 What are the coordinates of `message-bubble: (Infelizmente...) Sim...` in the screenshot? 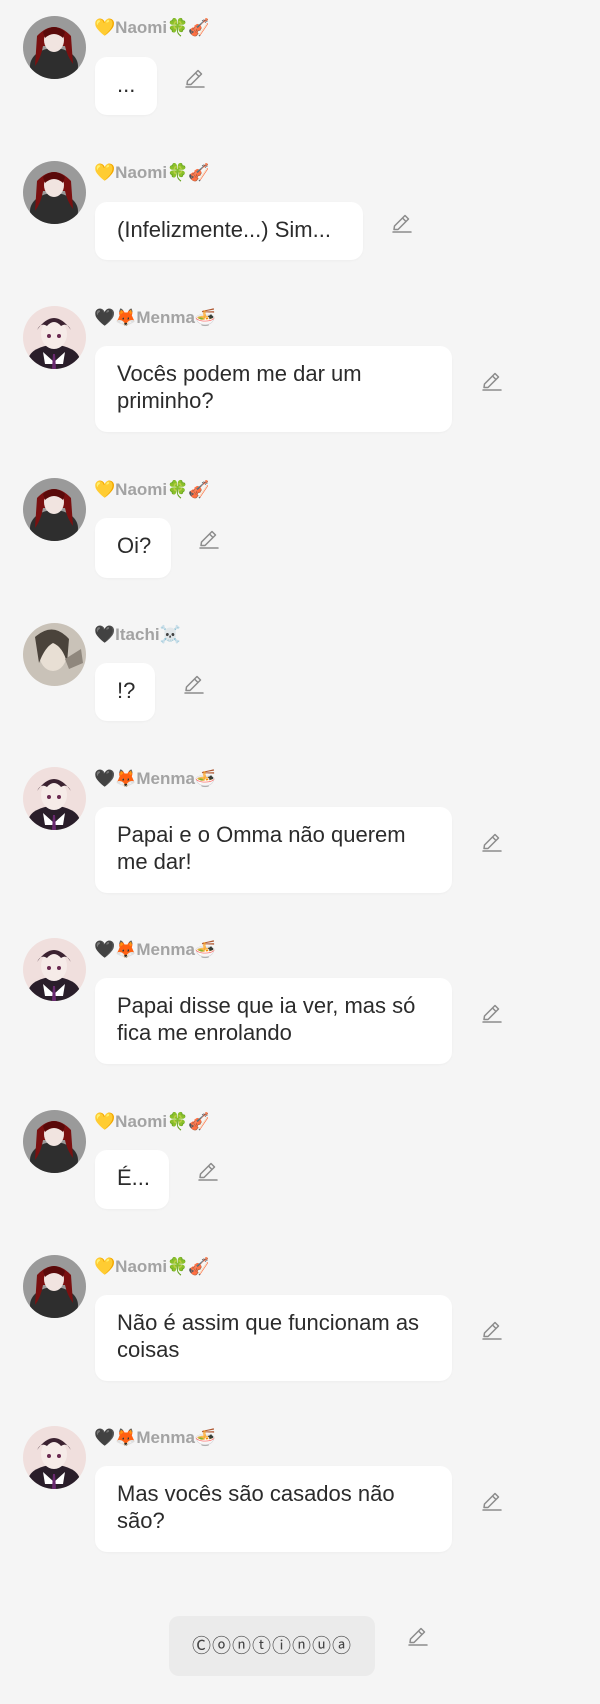 It's located at (229, 231).